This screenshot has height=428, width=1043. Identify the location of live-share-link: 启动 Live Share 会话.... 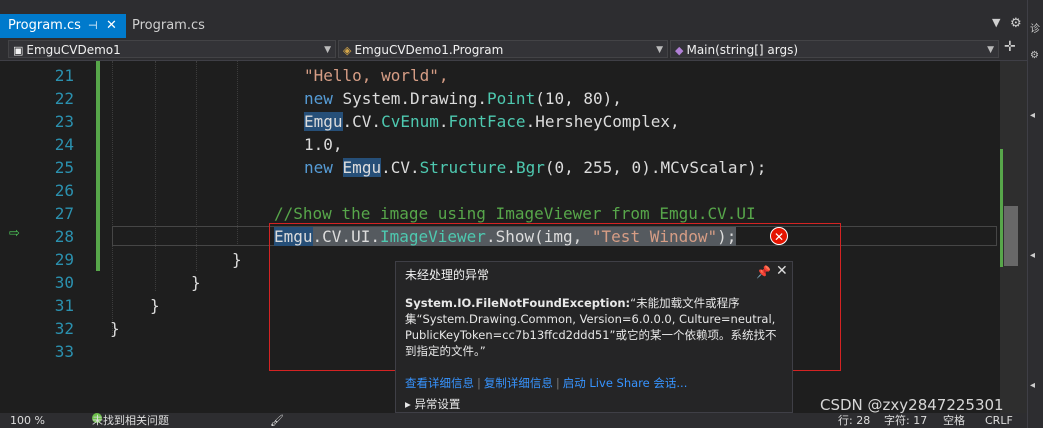
(625, 383).